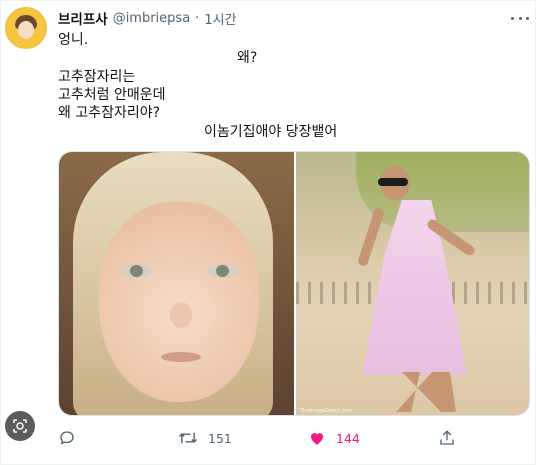 This screenshot has height=465, width=536. Describe the element at coordinates (220, 18) in the screenshot. I see `timestamp: 1시간` at that location.